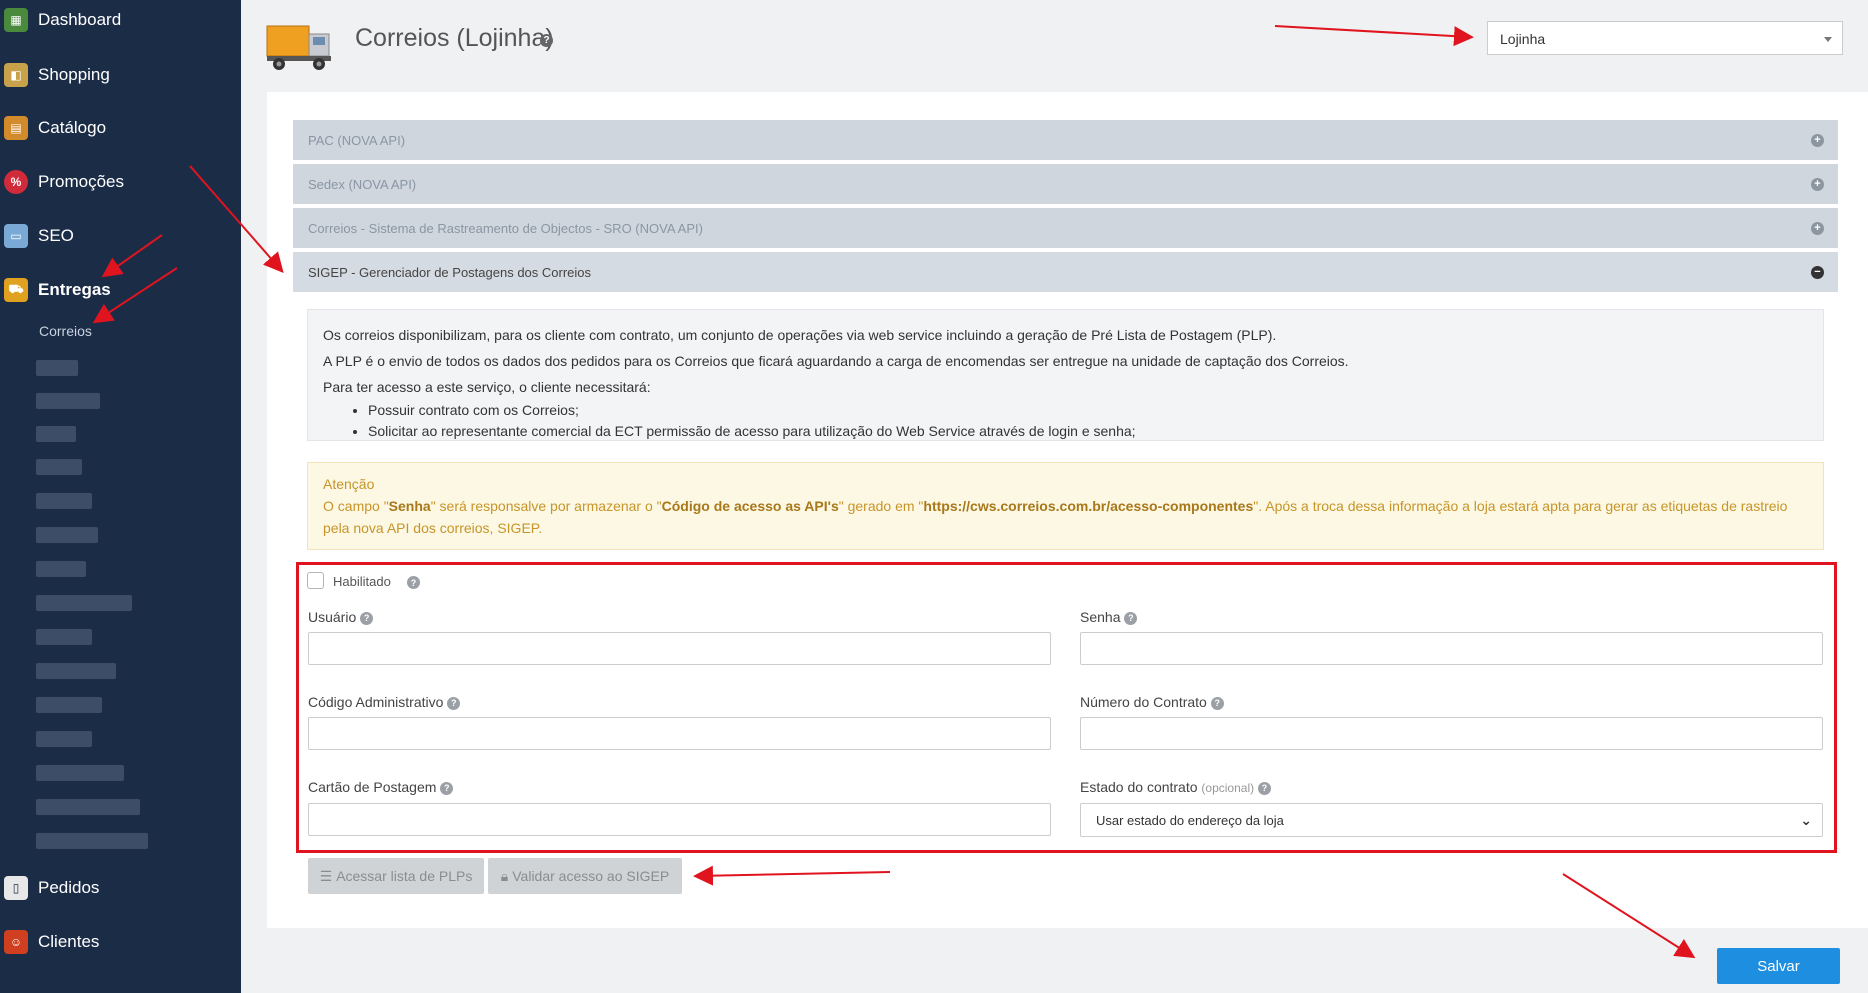  Describe the element at coordinates (65, 331) in the screenshot. I see `sidebar-subitem-correios: Correios` at that location.